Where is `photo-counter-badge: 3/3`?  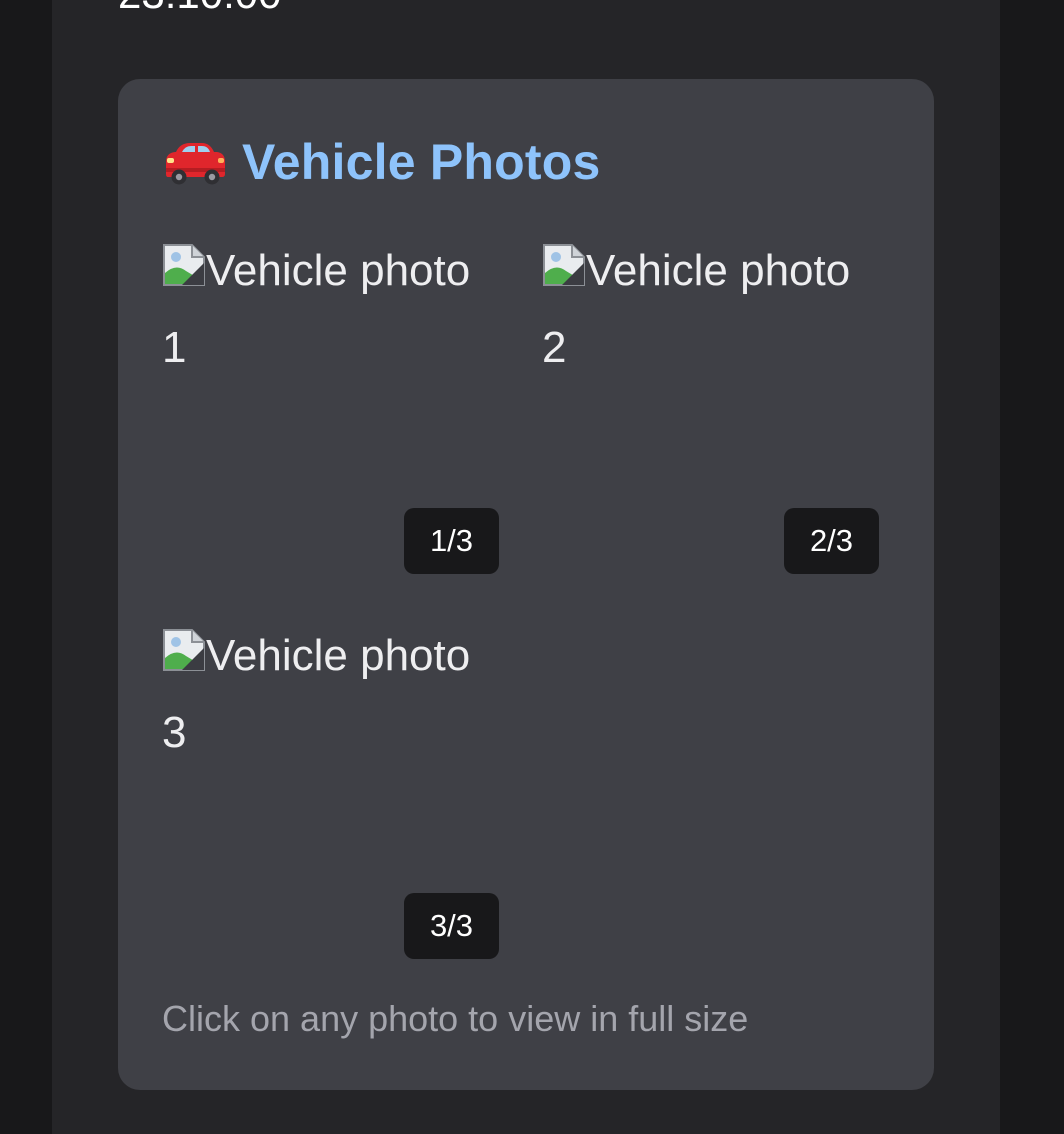
photo-counter-badge: 3/3 is located at coordinates (451, 926).